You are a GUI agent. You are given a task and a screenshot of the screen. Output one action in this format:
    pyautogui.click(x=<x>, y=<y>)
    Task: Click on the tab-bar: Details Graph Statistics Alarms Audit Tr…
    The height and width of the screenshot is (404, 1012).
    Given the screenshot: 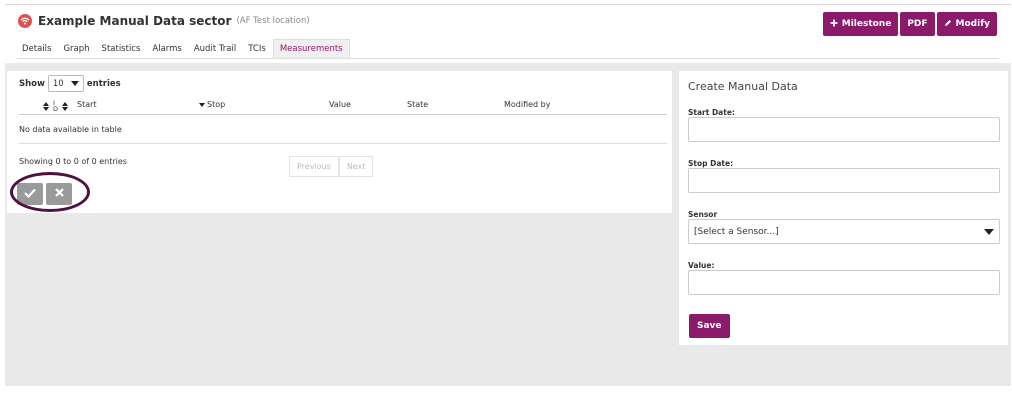 What is the action you would take?
    pyautogui.click(x=508, y=49)
    